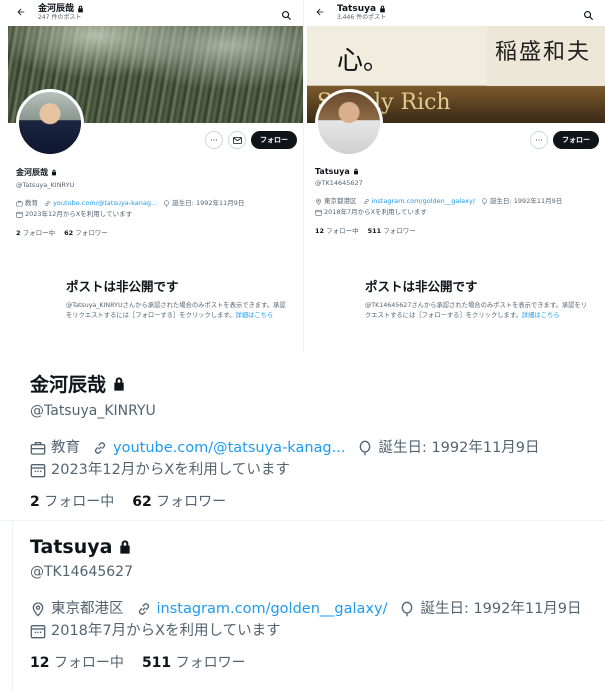 Image resolution: width=605 pixels, height=692 pixels. I want to click on banner-book: 心。, so click(397, 56).